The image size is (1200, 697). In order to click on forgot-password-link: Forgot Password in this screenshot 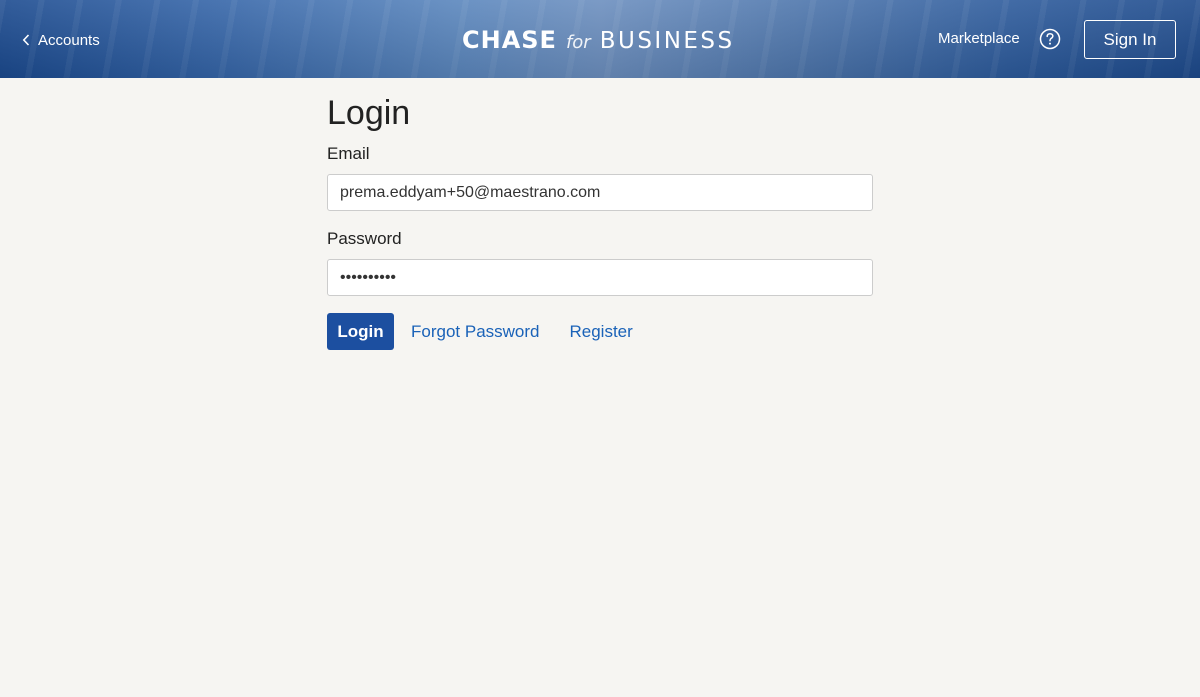, I will do `click(475, 332)`.